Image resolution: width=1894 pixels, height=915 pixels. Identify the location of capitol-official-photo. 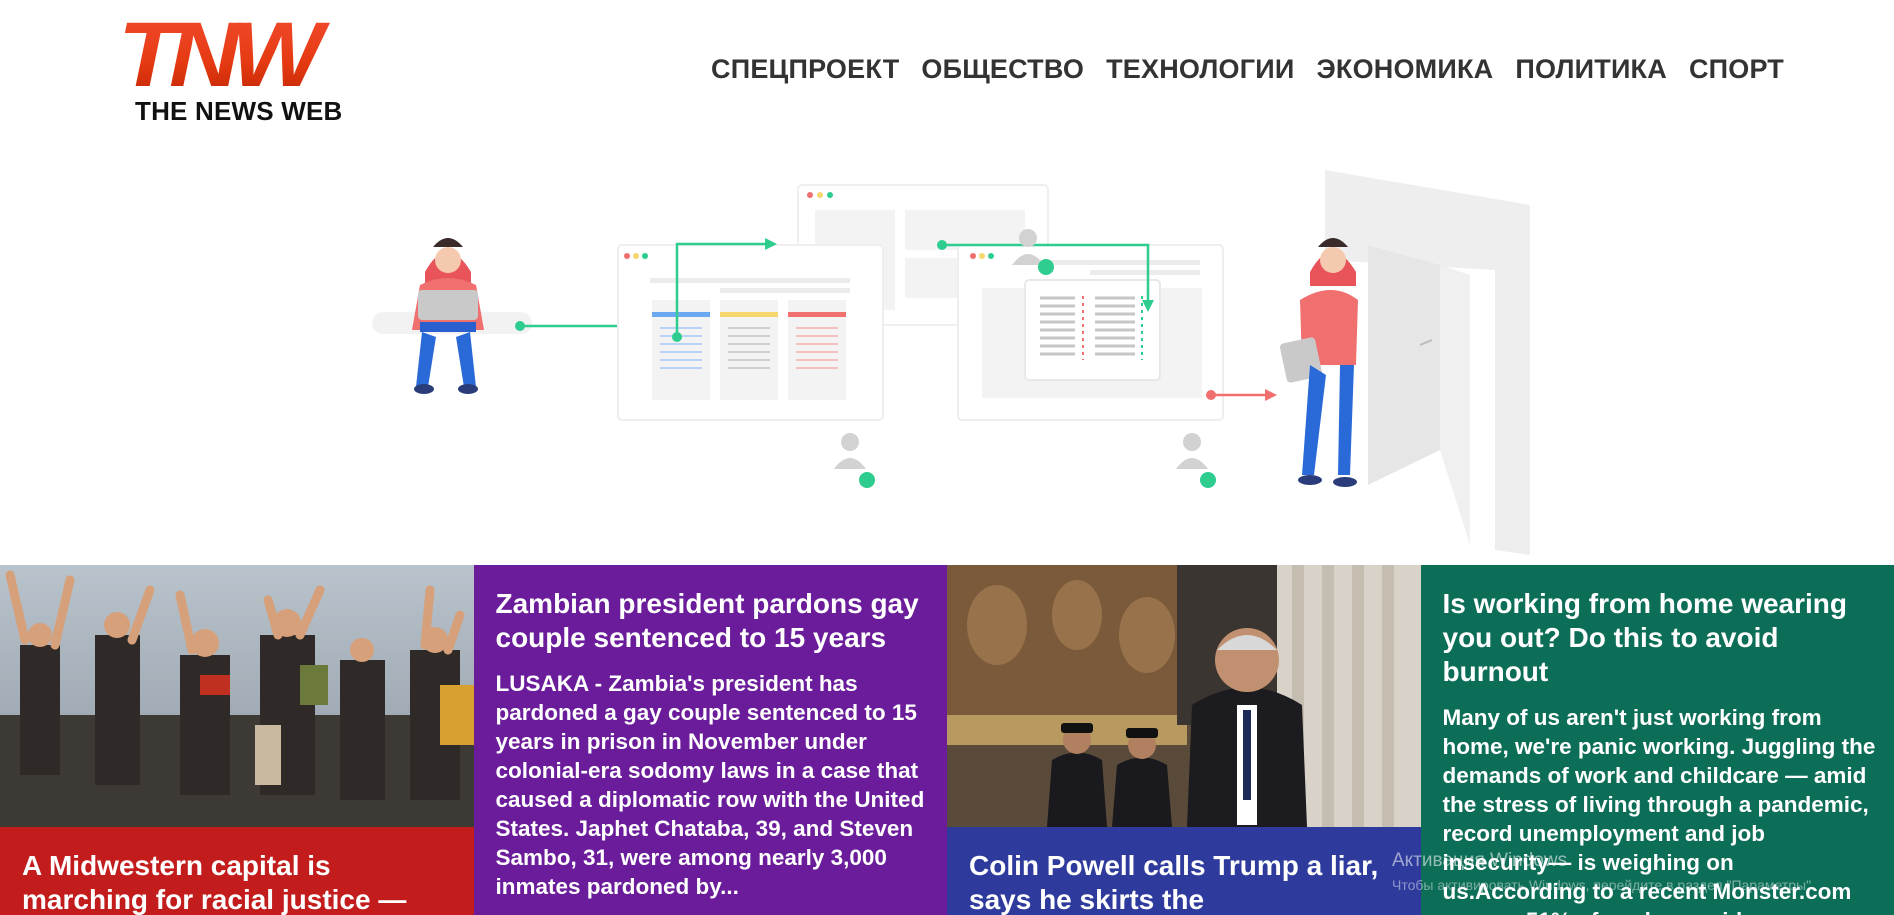
(1184, 696).